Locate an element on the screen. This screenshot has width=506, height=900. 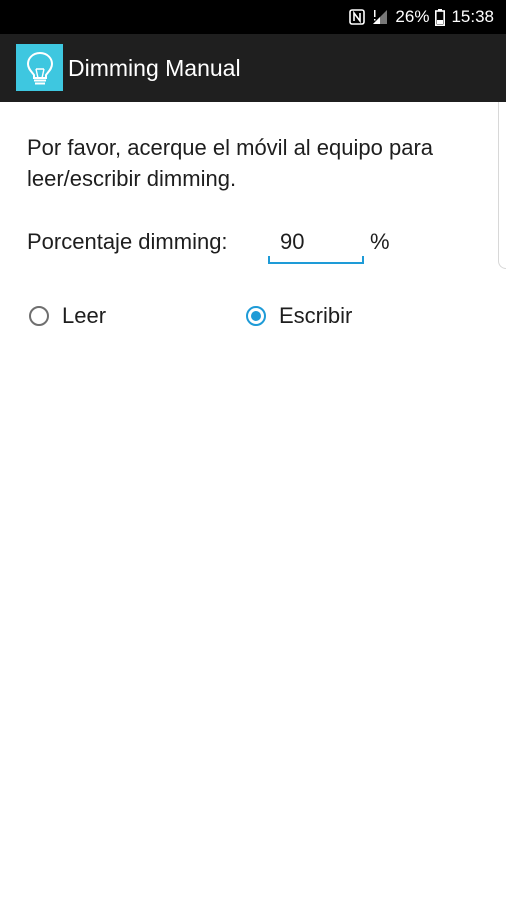
app-title: Dimming Manual is located at coordinates (154, 68).